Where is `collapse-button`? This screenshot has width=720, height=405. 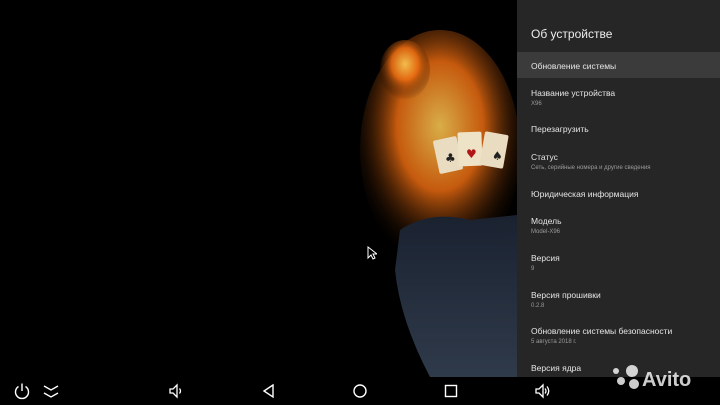 collapse-button is located at coordinates (51, 391).